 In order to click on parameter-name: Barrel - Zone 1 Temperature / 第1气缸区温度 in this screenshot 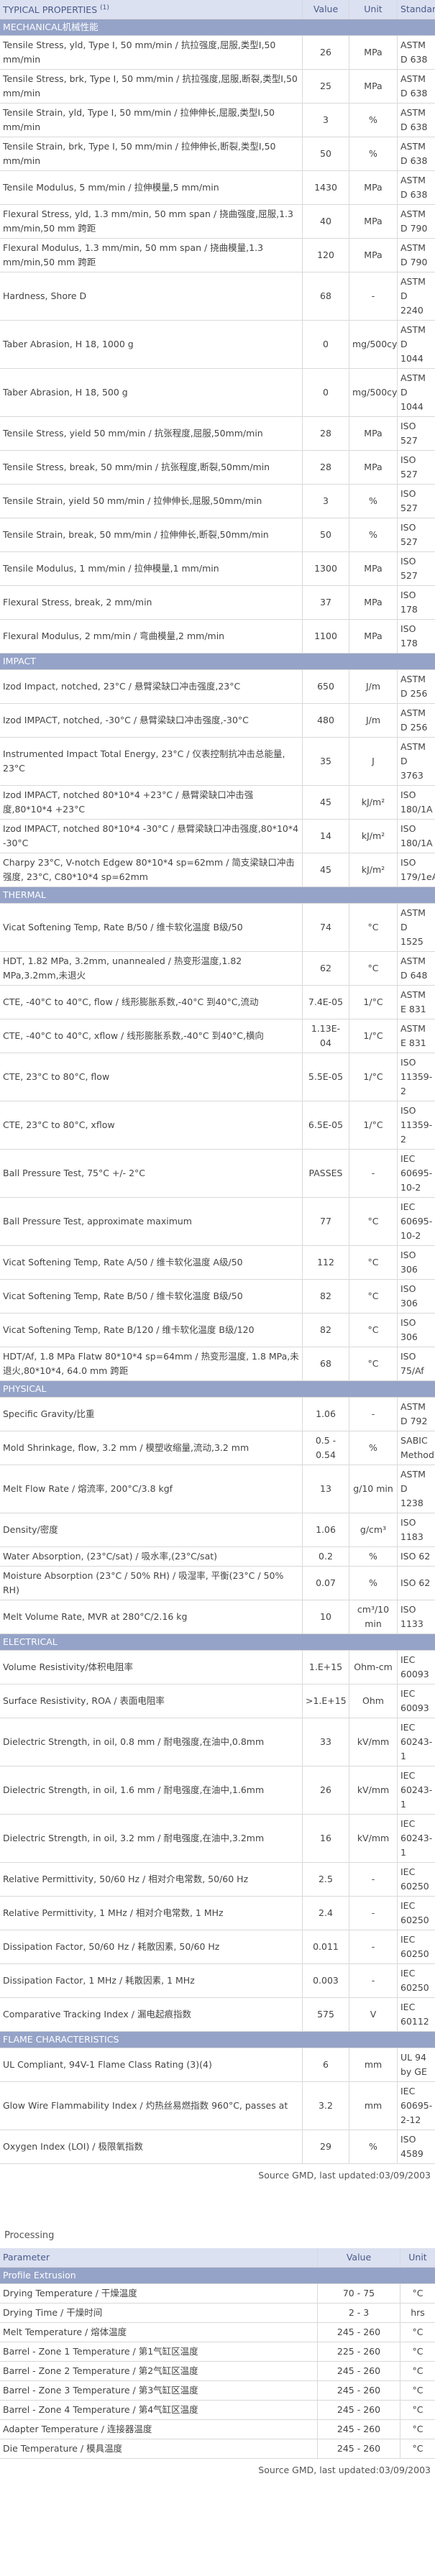, I will do `click(159, 2352)`.